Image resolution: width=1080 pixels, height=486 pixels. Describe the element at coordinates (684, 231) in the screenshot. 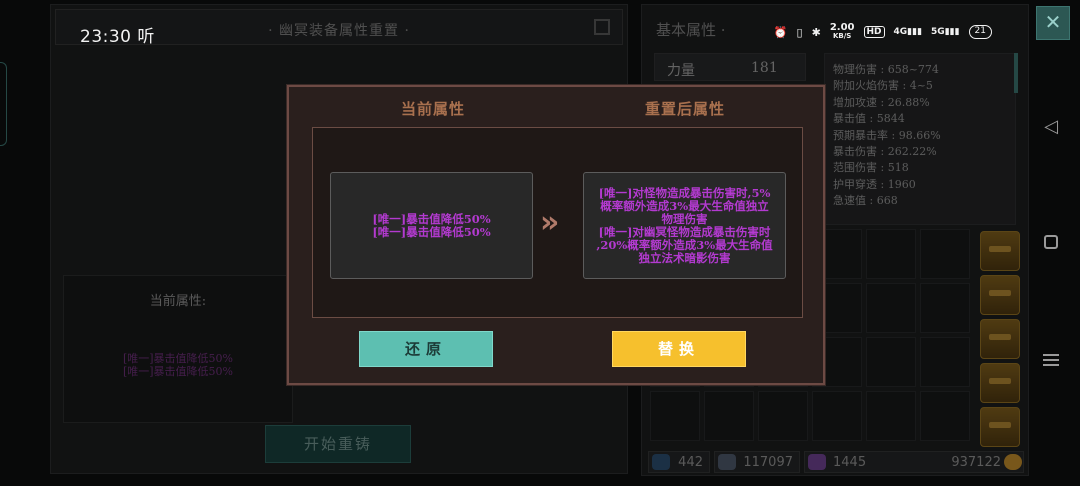

I see `reset-attr-line: [唯一]对幽冥怪物造成暴击伤害时` at that location.